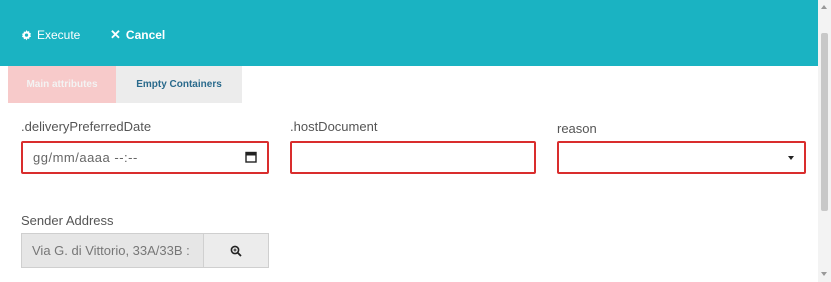 The height and width of the screenshot is (282, 831). I want to click on chevron-down-icon, so click(791, 158).